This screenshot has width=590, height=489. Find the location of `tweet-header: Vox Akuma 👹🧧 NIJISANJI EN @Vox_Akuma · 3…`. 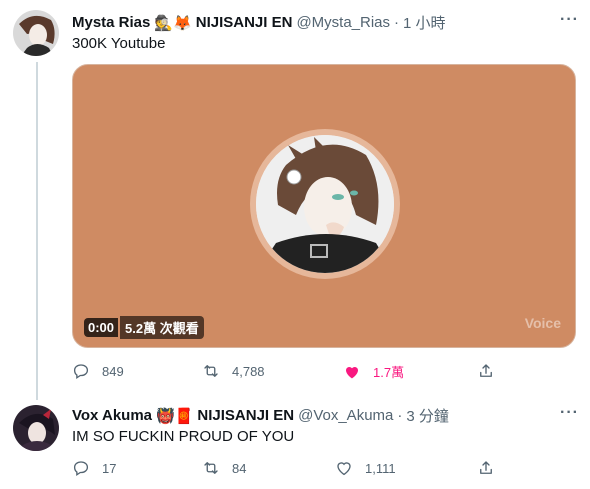

tweet-header: Vox Akuma 👹🧧 NIJISANJI EN @Vox_Akuma · 3… is located at coordinates (260, 415).